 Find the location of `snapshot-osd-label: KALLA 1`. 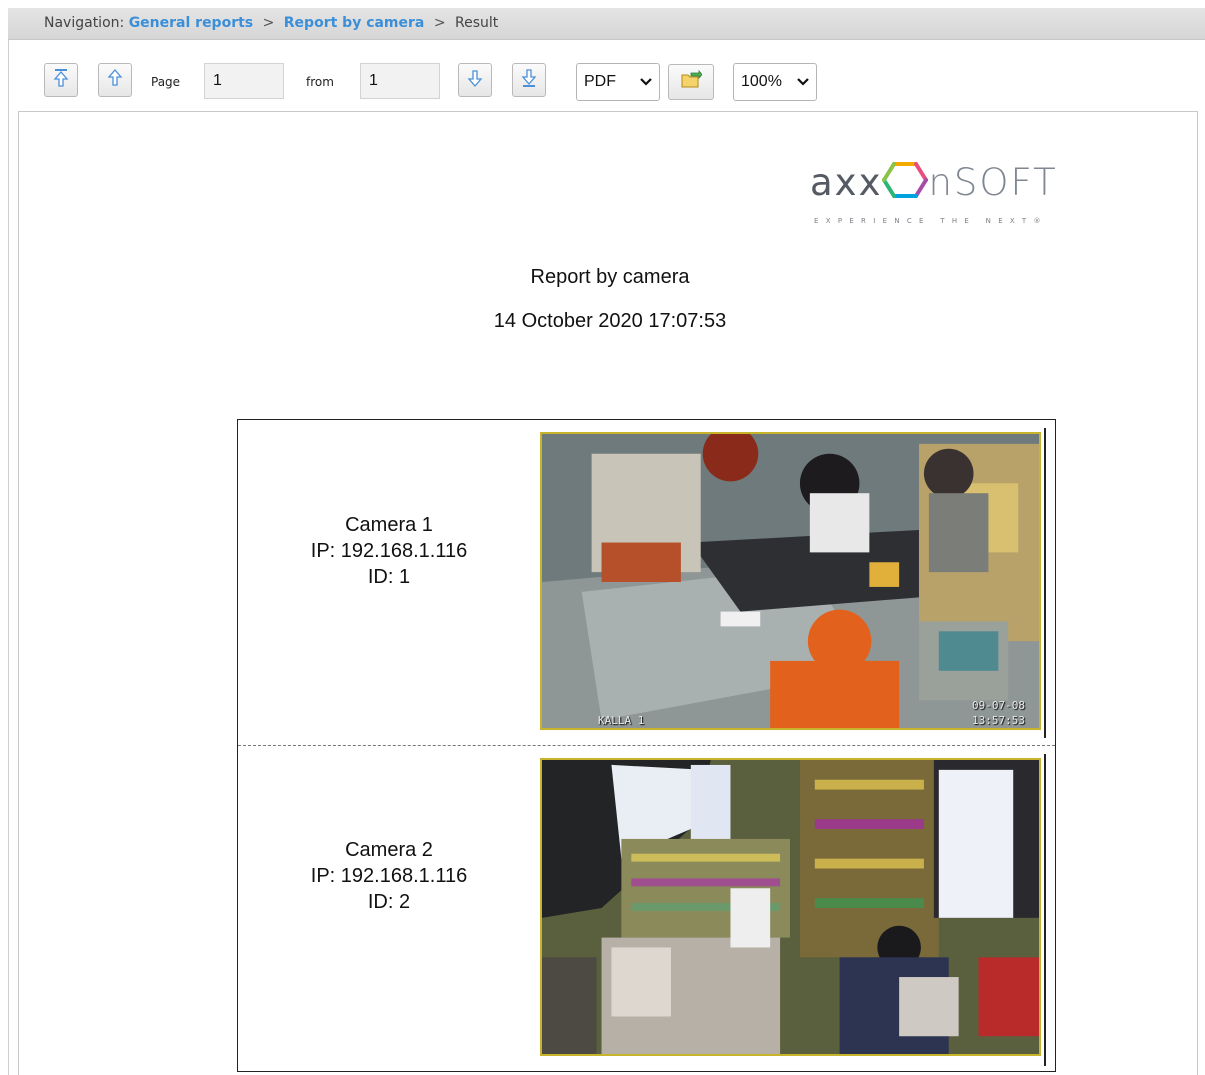

snapshot-osd-label: KALLA 1 is located at coordinates (621, 720).